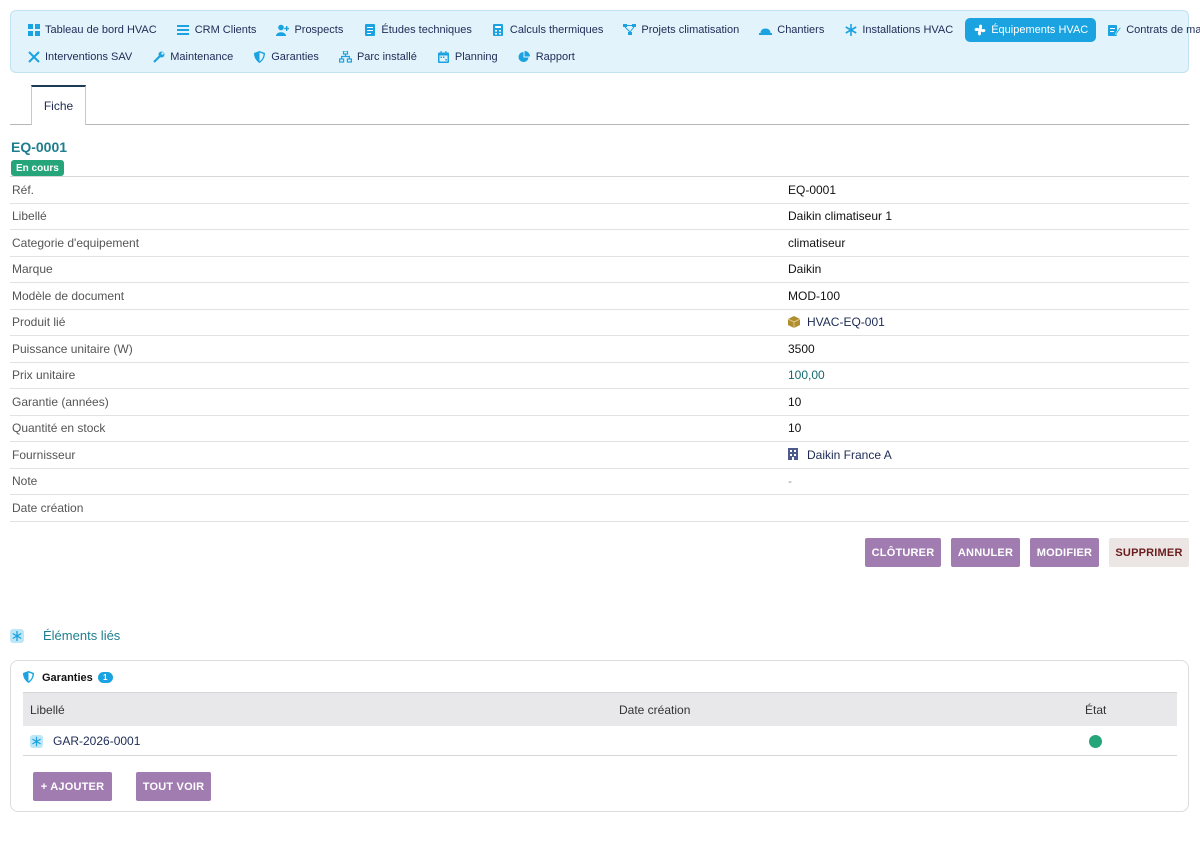 The width and height of the screenshot is (1200, 853). Describe the element at coordinates (600, 741) in the screenshot. I see `table-row: GAR-2026-0001` at that location.